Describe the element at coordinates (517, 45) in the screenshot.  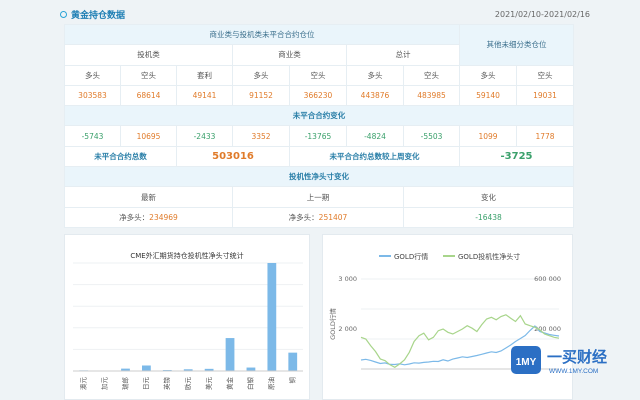
I see `other-unclassified-header: 其他未细分类仓位` at that location.